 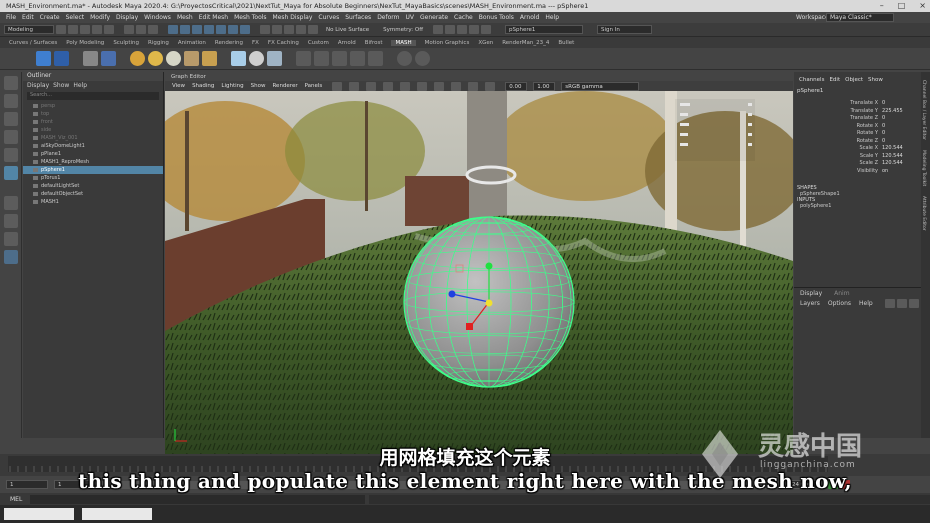 I want to click on vp-menu-renderer: Renderer, so click(x=284, y=86).